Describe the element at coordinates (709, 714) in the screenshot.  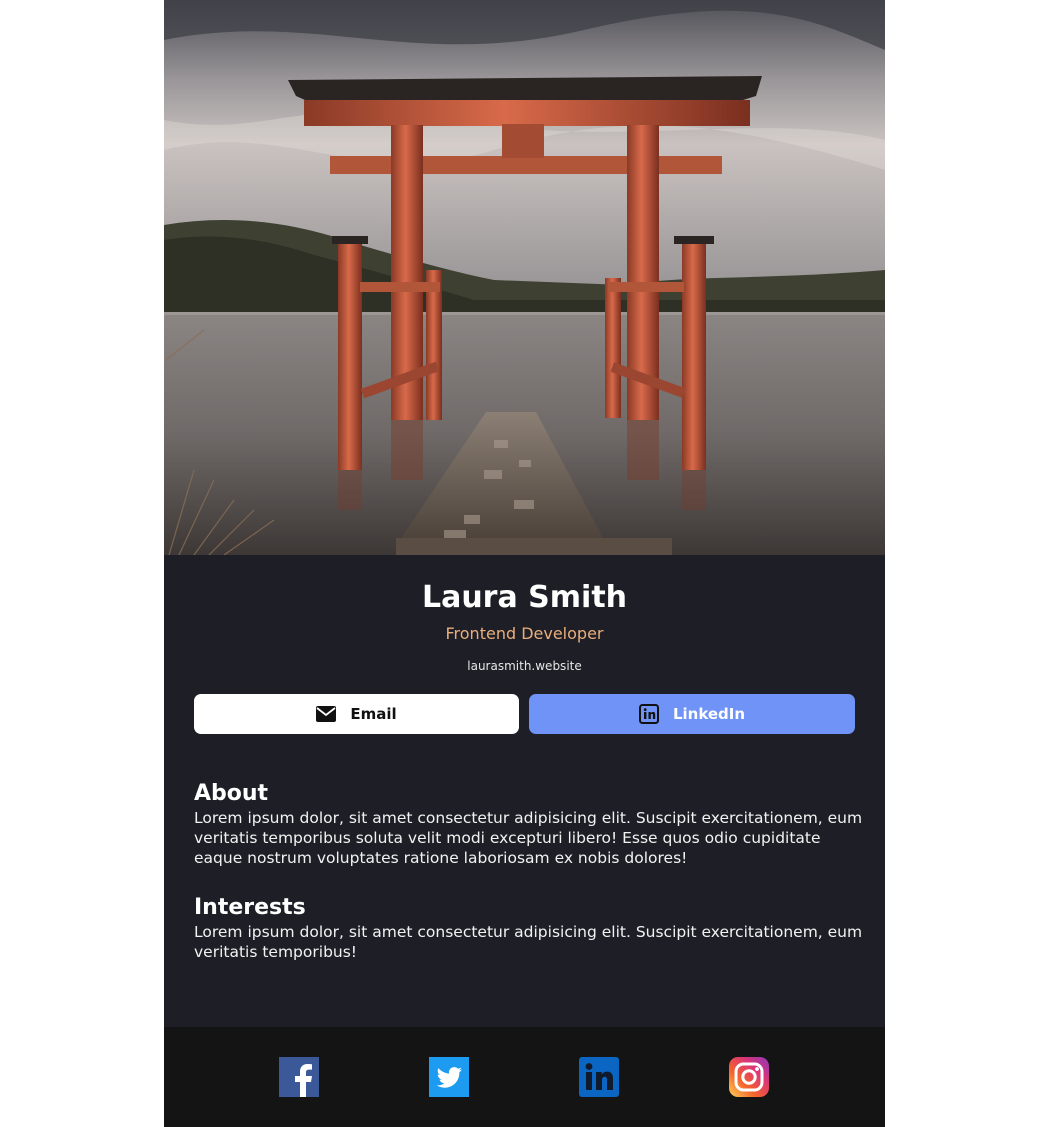
I see `linkedin-button-label: LinkedIn` at that location.